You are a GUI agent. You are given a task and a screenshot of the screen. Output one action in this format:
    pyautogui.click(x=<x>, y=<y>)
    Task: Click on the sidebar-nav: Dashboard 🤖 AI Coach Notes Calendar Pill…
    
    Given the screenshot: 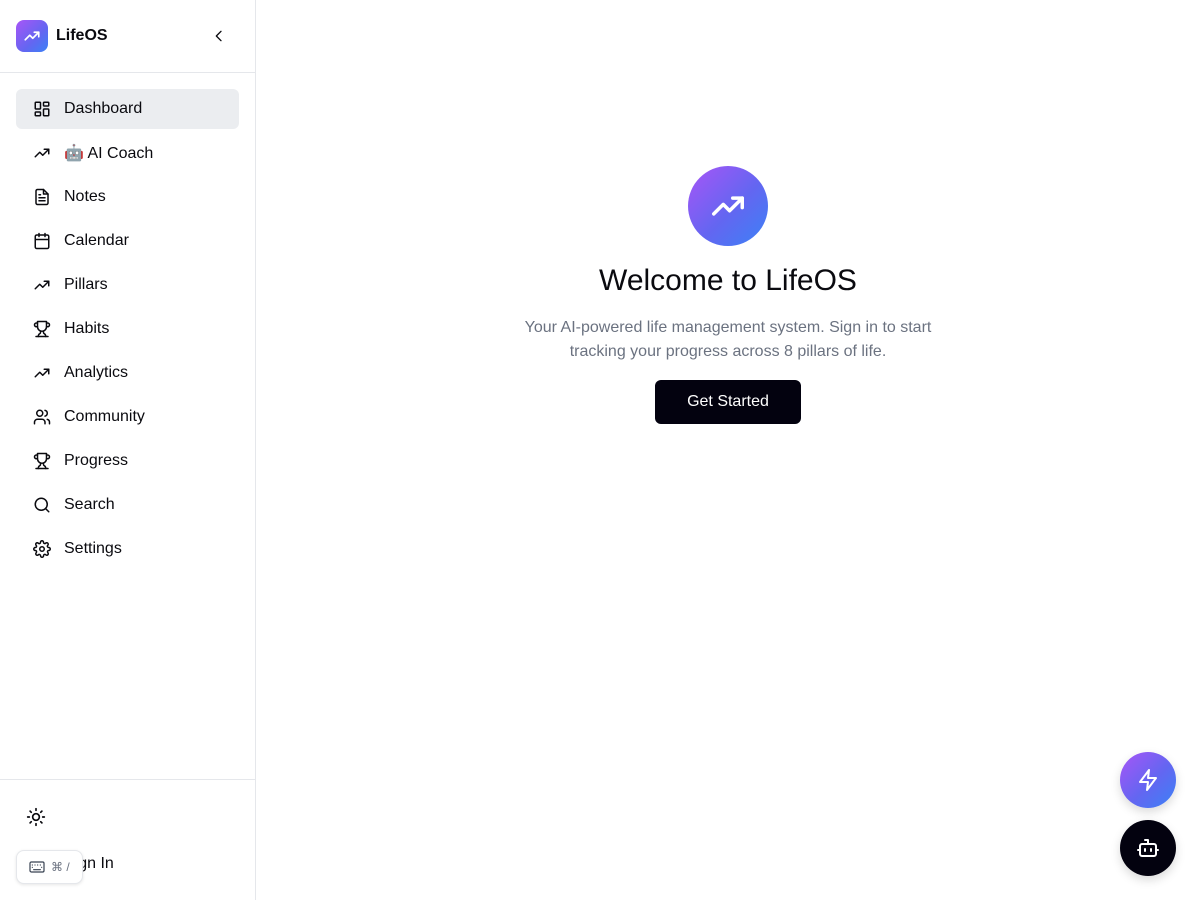 What is the action you would take?
    pyautogui.click(x=127, y=321)
    